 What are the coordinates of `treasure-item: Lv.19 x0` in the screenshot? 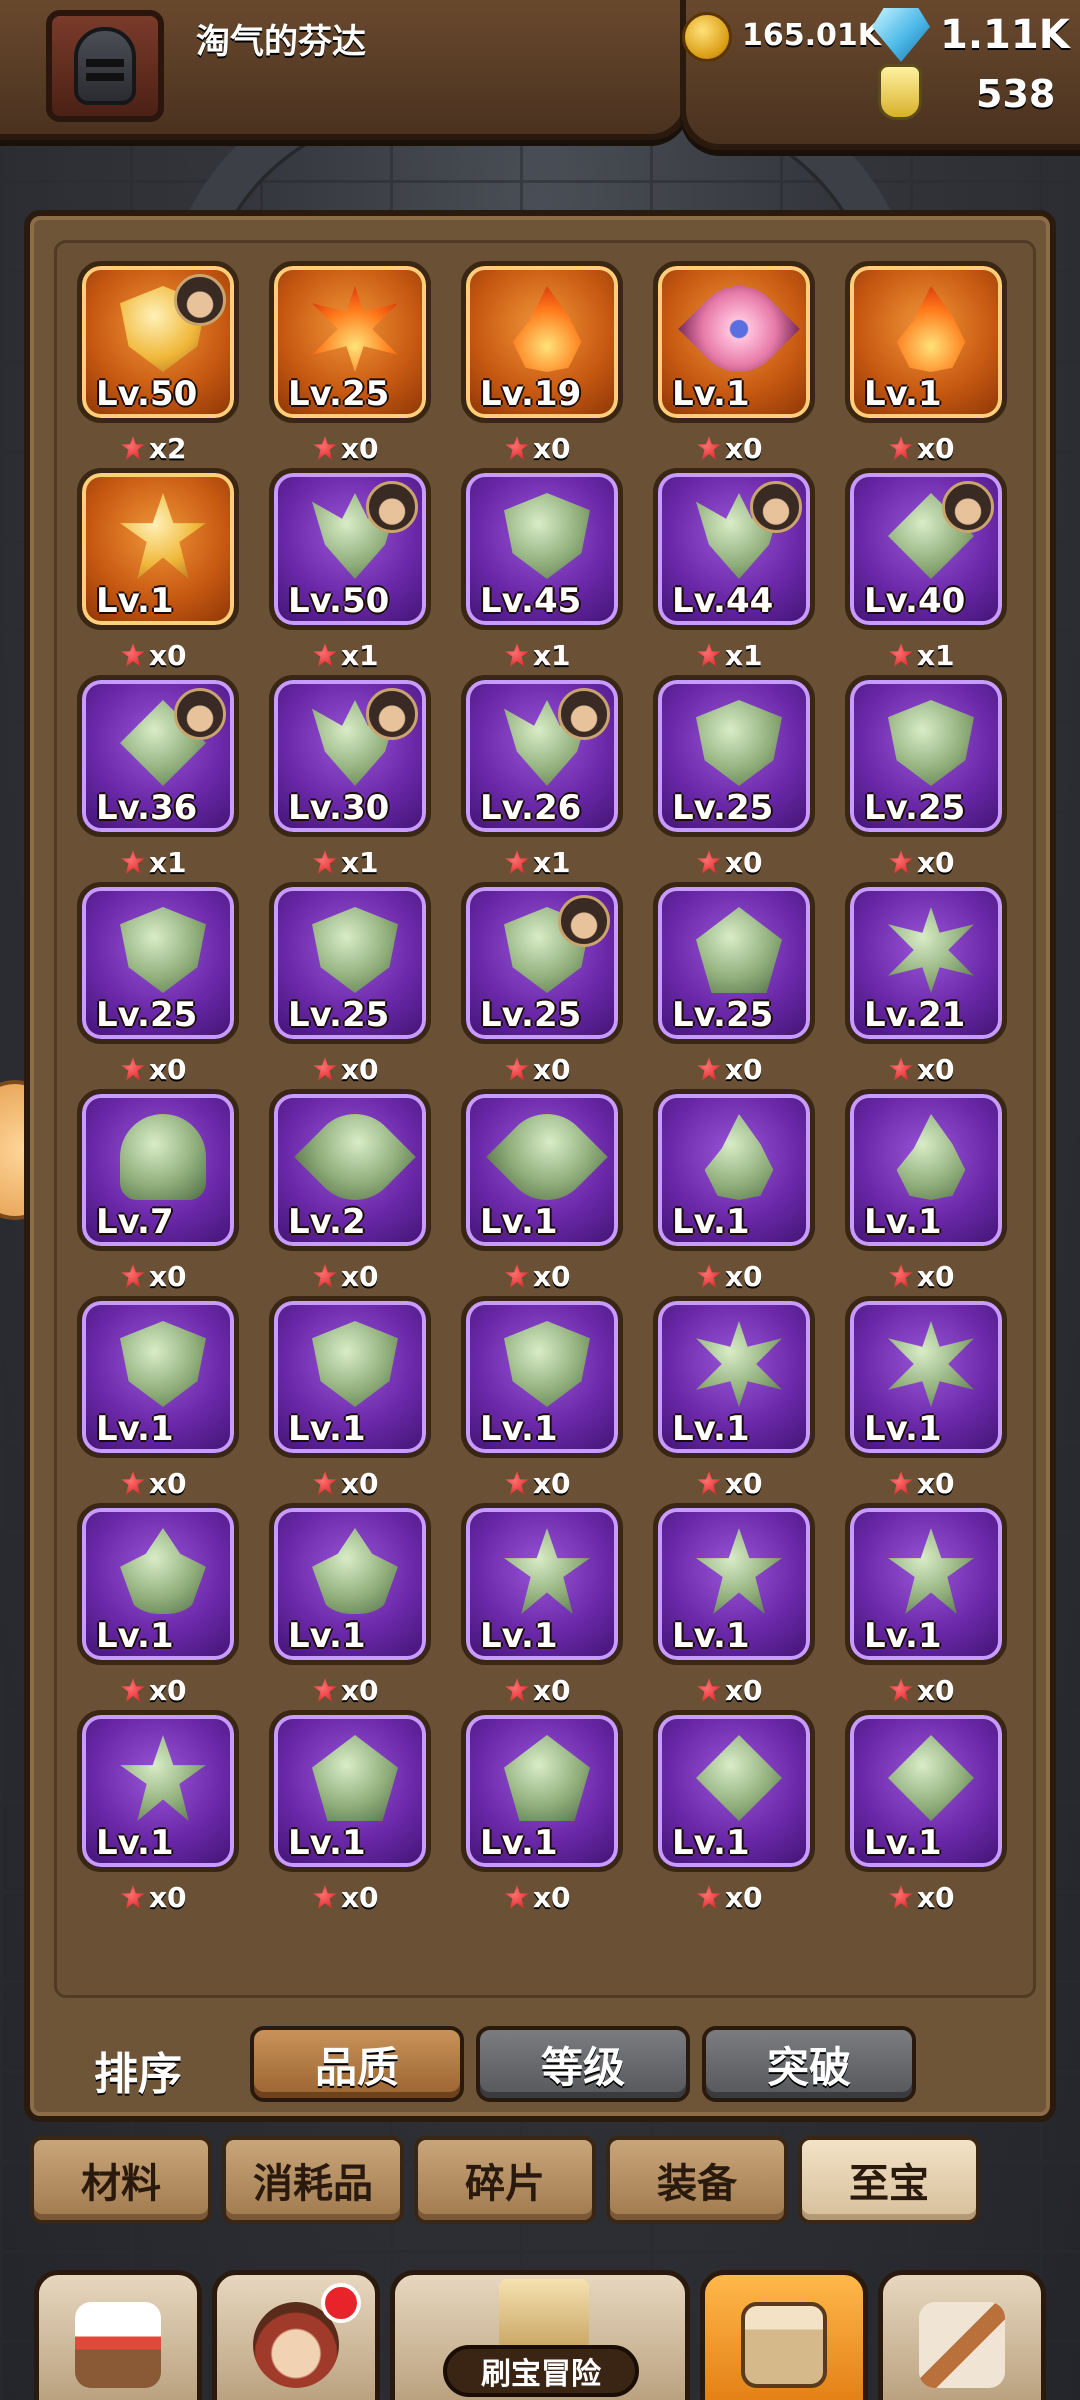 It's located at (542, 363).